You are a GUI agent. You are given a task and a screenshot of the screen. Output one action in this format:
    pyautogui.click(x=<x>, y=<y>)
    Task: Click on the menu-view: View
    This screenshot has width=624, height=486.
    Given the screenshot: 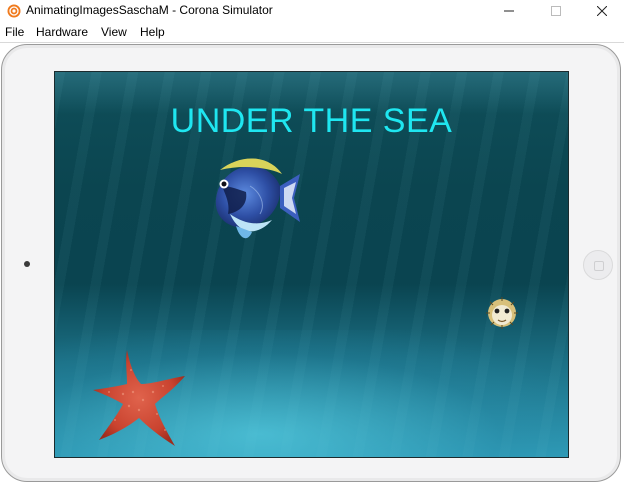 What is the action you would take?
    pyautogui.click(x=114, y=32)
    